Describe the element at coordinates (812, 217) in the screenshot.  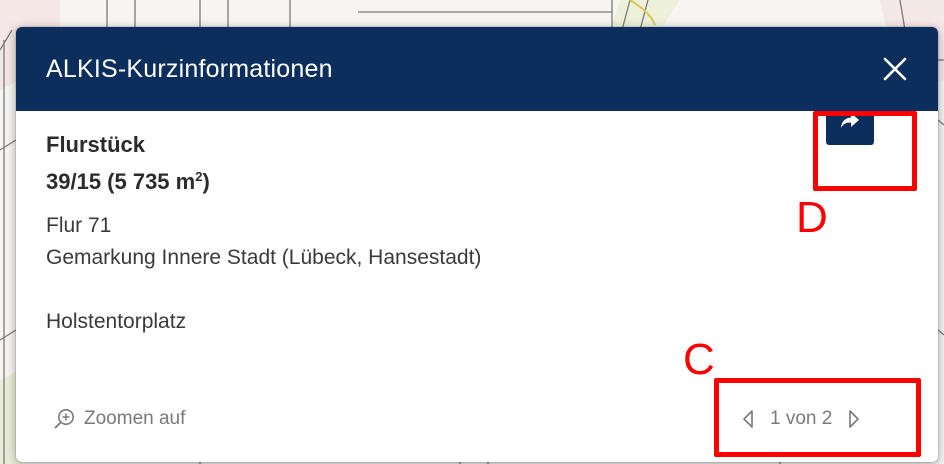
I see `annotation-label-d: D` at that location.